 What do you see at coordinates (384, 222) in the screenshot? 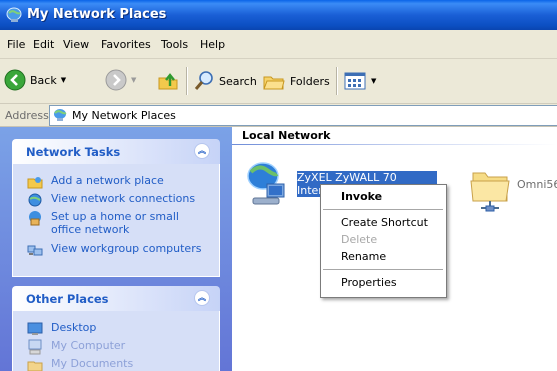
I see `menu-item-create-shortcut: Create Shortcut` at bounding box center [384, 222].